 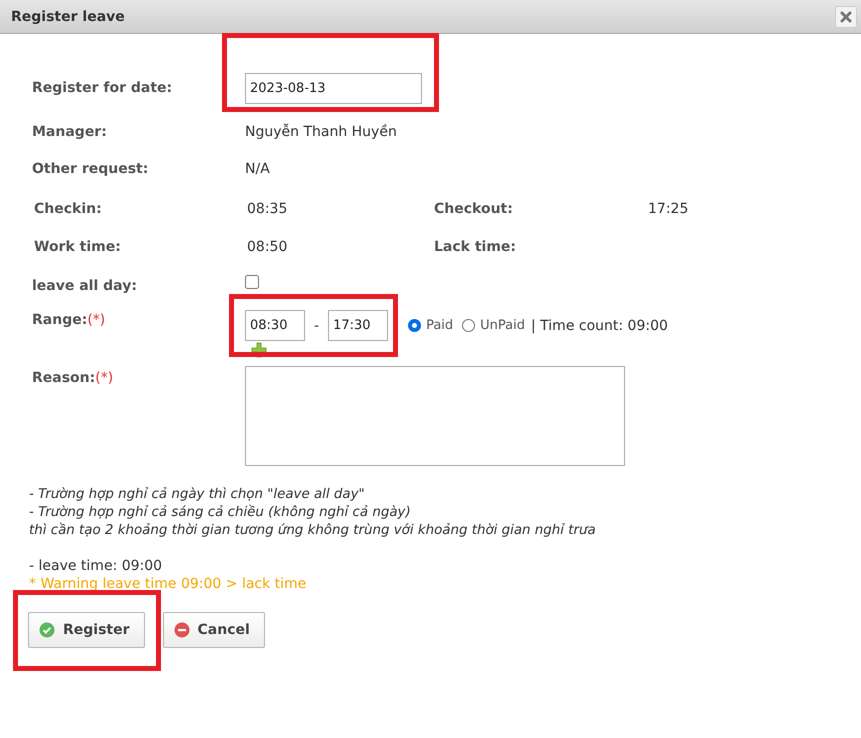 I want to click on checkbox, so click(x=252, y=282).